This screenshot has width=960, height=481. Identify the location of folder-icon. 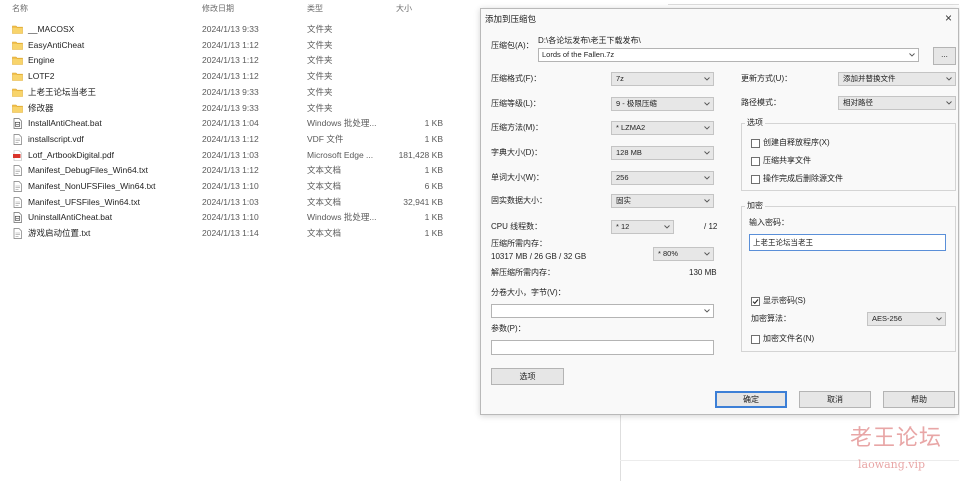
(17, 92).